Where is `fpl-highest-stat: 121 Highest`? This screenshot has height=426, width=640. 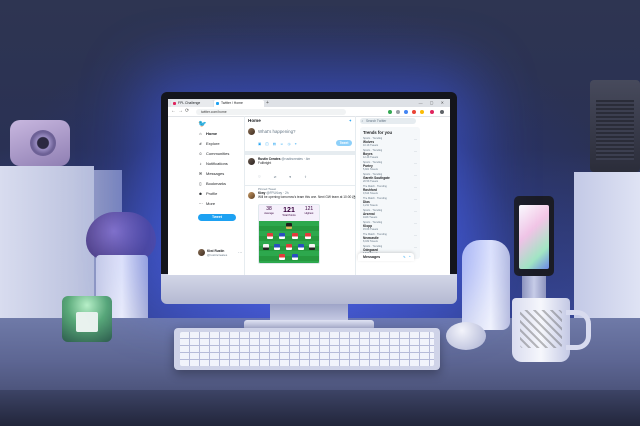 fpl-highest-stat: 121 Highest is located at coordinates (309, 211).